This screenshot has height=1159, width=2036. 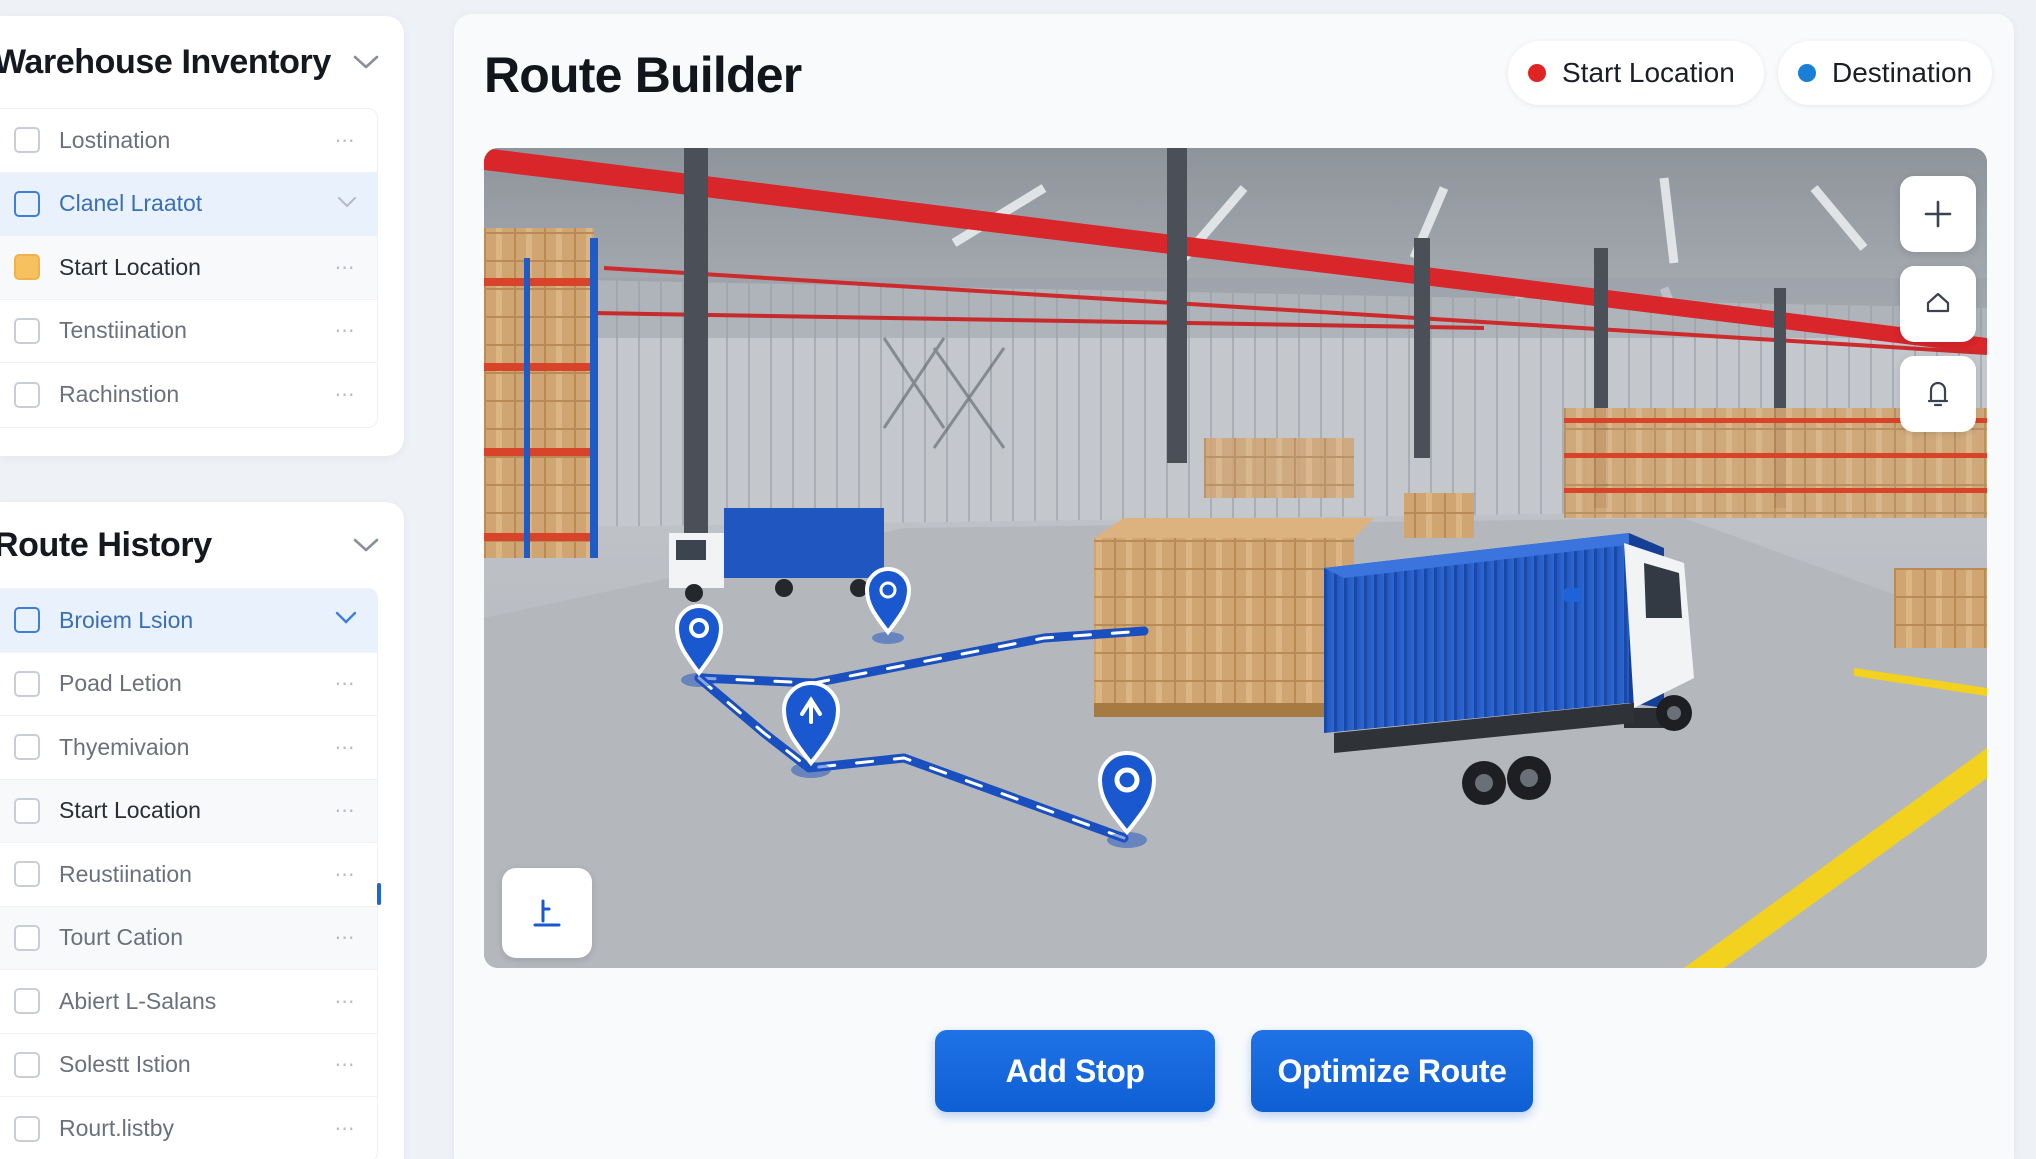 What do you see at coordinates (165, 61) in the screenshot?
I see `warehouse-inventory-title: Warehouse Inventory` at bounding box center [165, 61].